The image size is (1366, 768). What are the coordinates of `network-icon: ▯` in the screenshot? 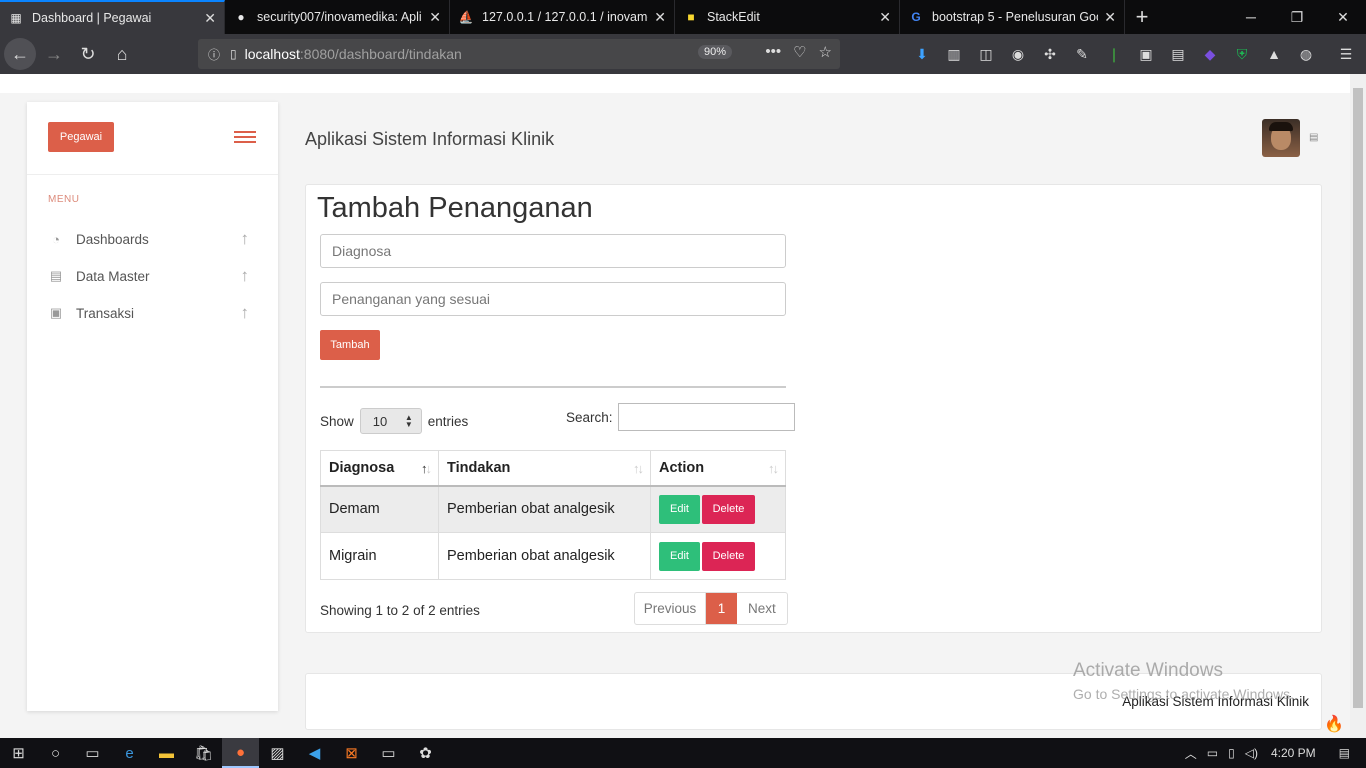 It's located at (1231, 753).